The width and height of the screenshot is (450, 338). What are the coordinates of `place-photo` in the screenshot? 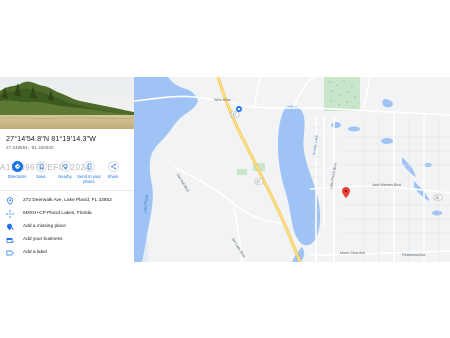 It's located at (67, 103).